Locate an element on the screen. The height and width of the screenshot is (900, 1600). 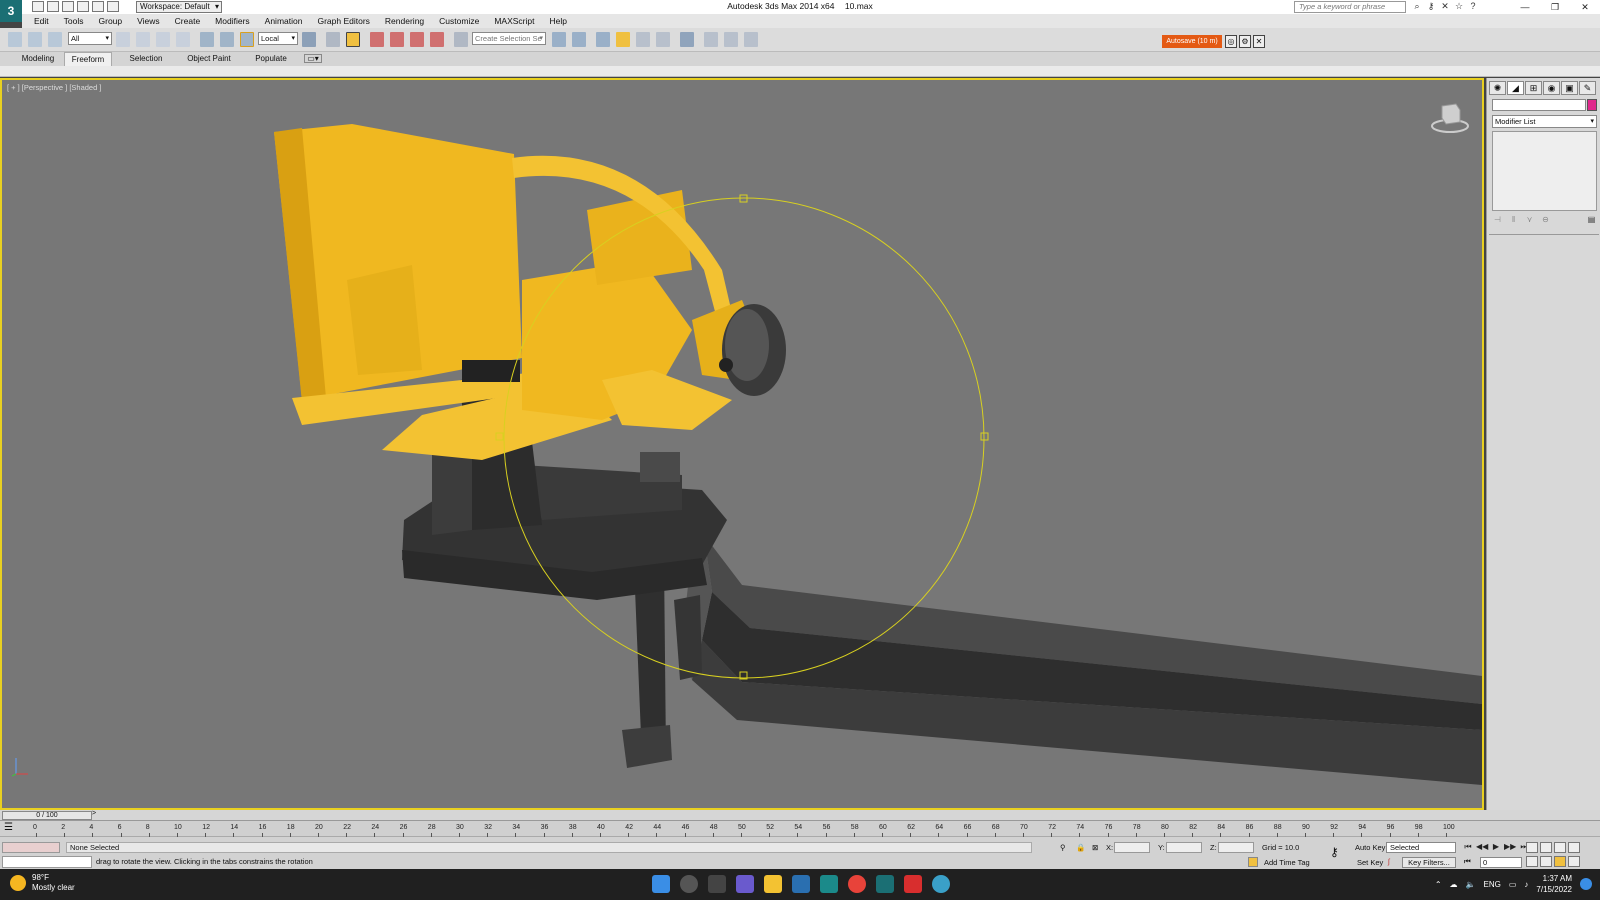
modifier-list-dropdown: Modifier List ▾ is located at coordinates (1544, 121).